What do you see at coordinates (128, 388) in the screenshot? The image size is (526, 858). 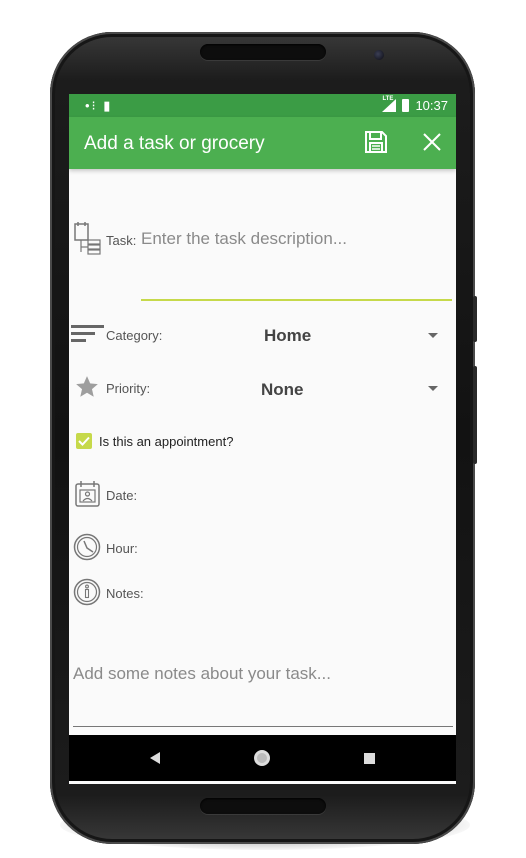 I see `priority-label: Priority:` at bounding box center [128, 388].